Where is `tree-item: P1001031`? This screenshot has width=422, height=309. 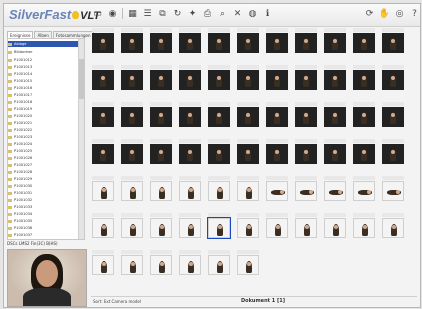
tree-item: P1001031 is located at coordinates (43, 193).